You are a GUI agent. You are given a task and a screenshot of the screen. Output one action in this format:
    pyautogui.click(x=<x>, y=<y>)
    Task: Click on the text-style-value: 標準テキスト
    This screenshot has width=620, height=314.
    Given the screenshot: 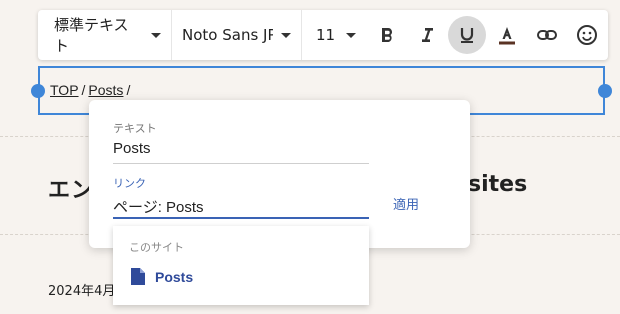 What is the action you would take?
    pyautogui.click(x=91, y=35)
    